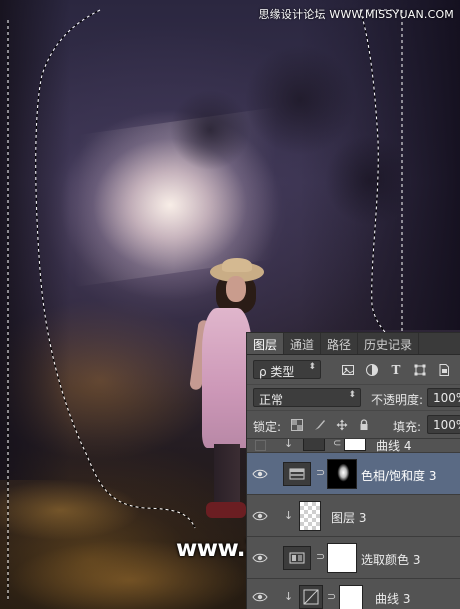 Image resolution: width=460 pixels, height=609 pixels. I want to click on opacity-label: 不透明度:, so click(397, 400).